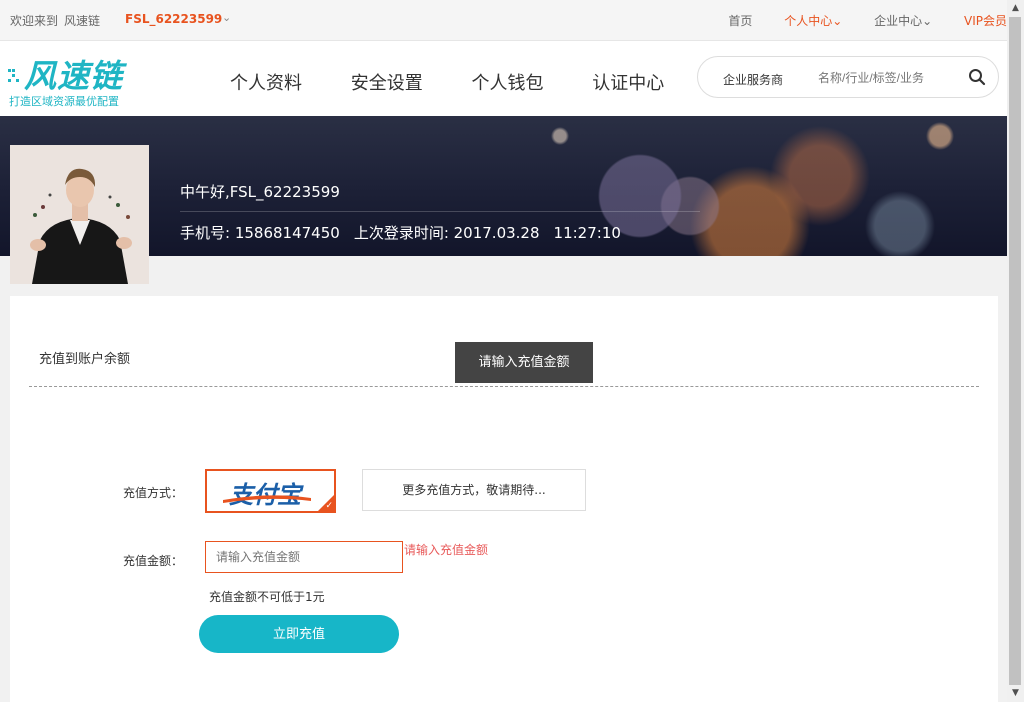 Image resolution: width=1024 pixels, height=702 pixels. Describe the element at coordinates (304, 557) in the screenshot. I see `amount-input` at that location.